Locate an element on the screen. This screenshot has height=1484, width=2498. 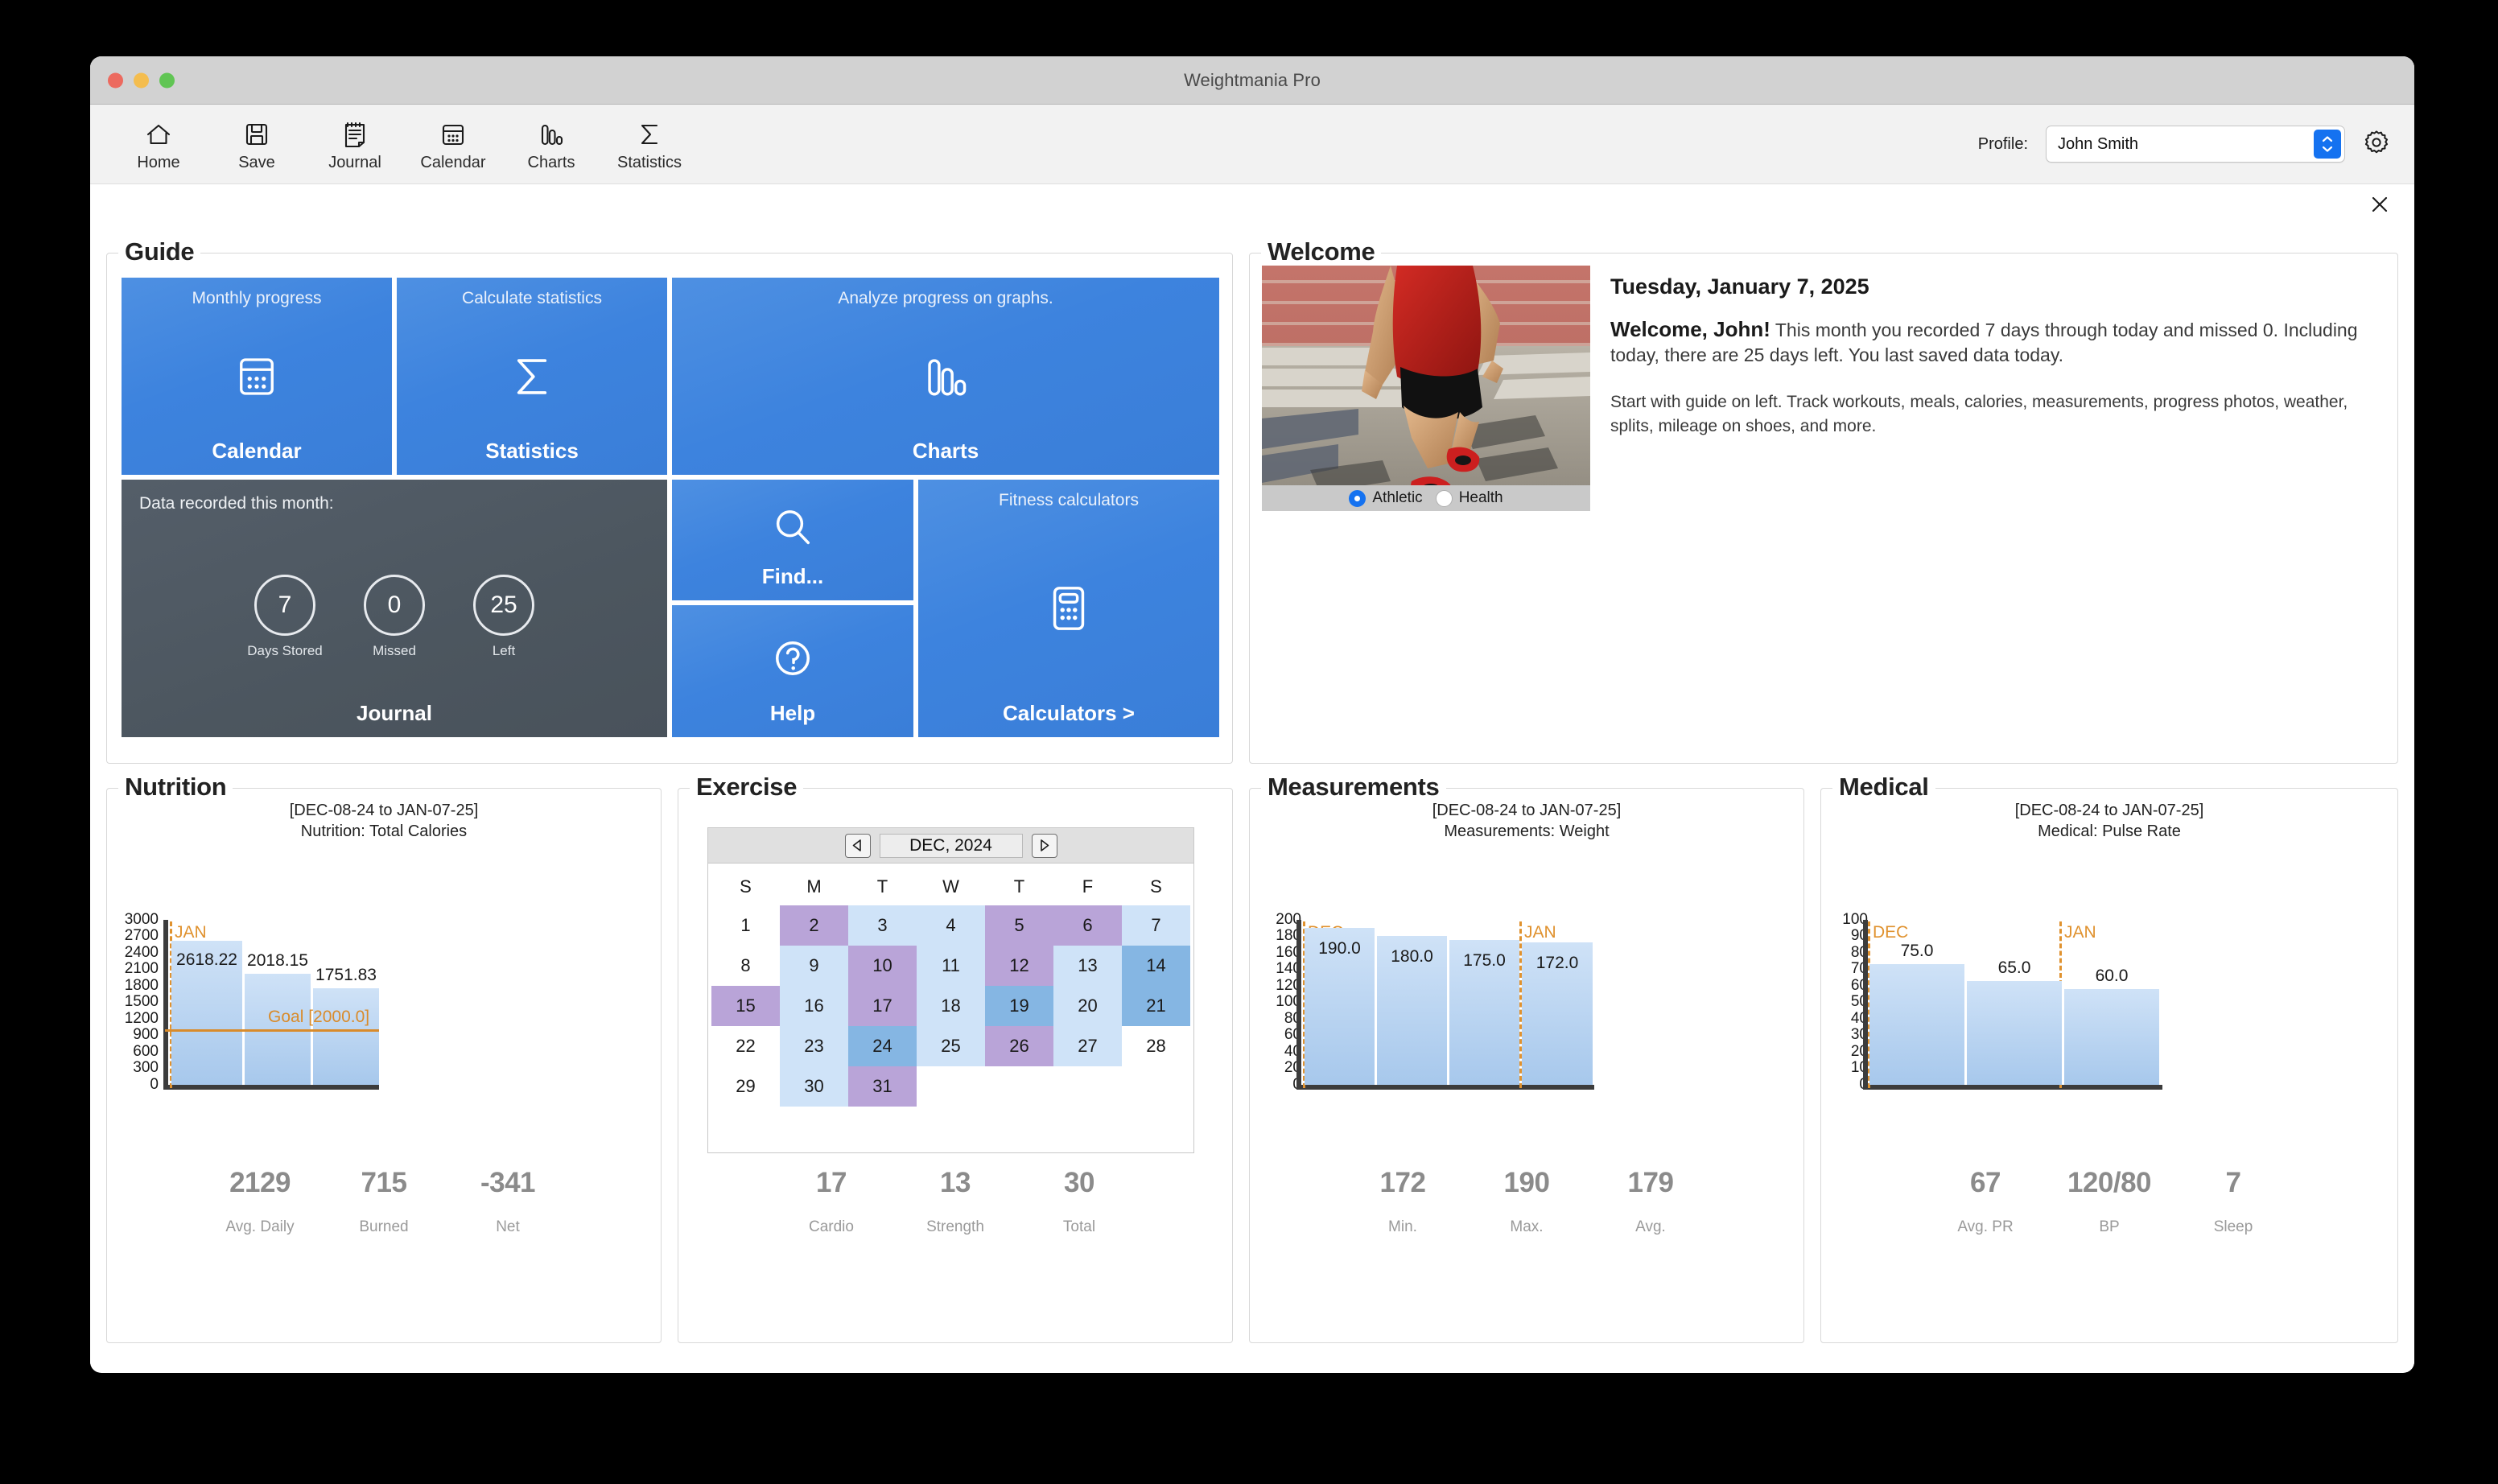
calendar-day-cell: 6 is located at coordinates (1088, 925).